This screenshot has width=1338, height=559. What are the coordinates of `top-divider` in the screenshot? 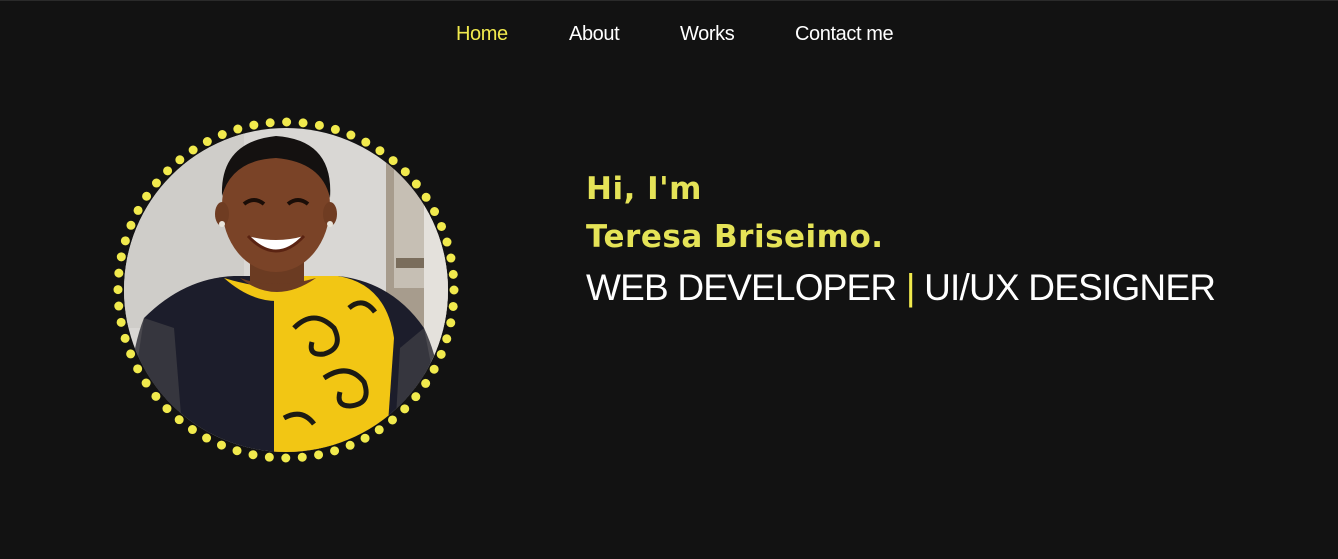 It's located at (669, 0).